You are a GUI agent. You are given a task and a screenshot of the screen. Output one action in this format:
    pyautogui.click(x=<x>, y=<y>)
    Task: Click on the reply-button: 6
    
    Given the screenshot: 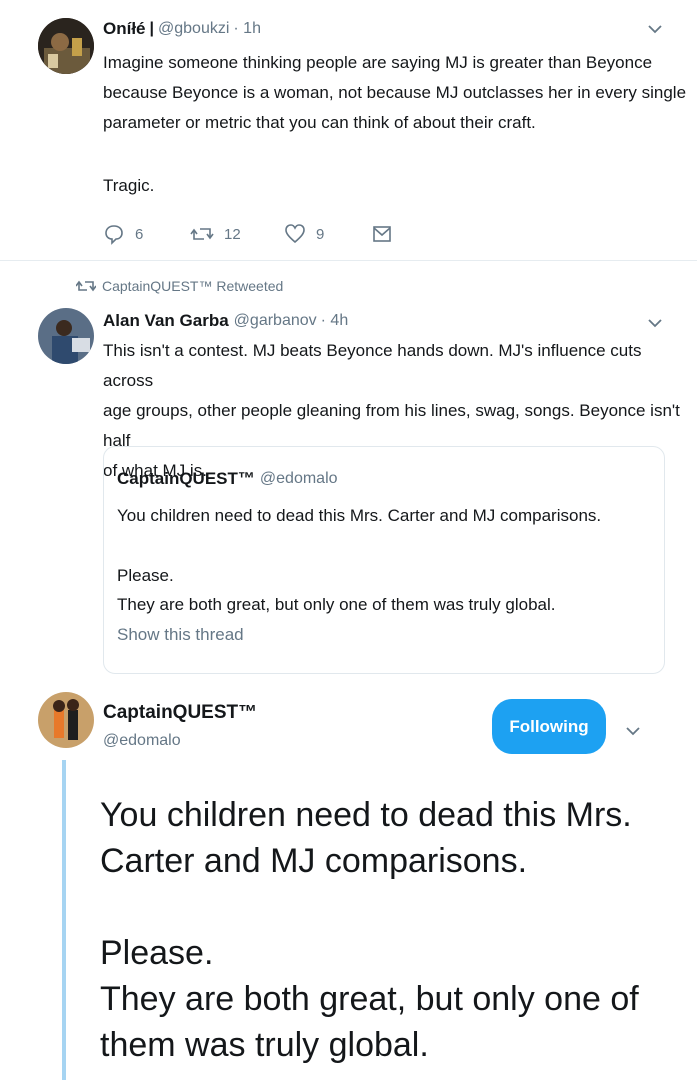 What is the action you would take?
    pyautogui.click(x=123, y=234)
    